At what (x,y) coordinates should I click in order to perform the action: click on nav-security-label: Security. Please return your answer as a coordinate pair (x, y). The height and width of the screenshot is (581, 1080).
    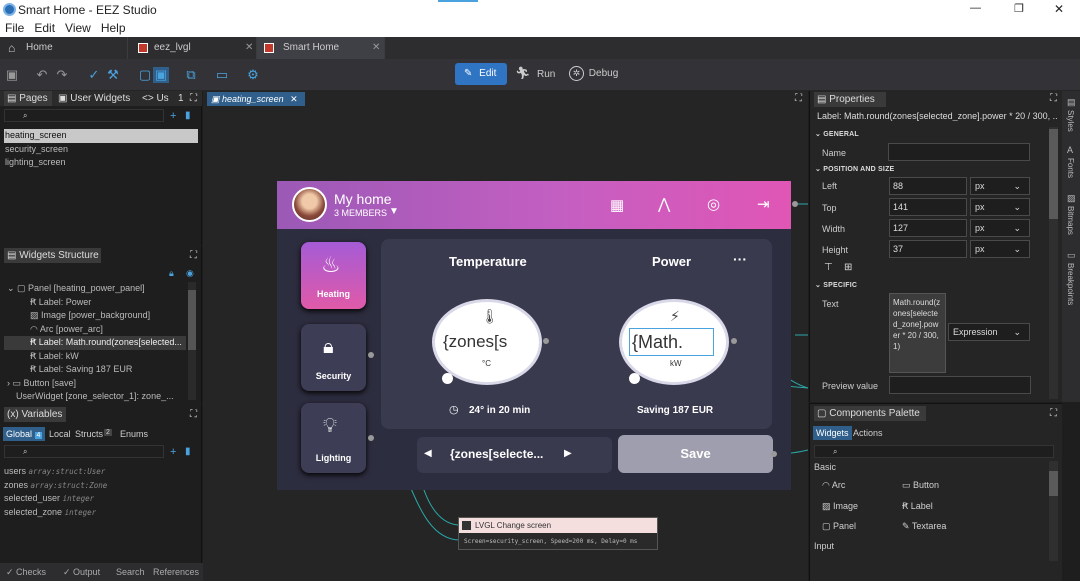
    Looking at the image, I should click on (333, 376).